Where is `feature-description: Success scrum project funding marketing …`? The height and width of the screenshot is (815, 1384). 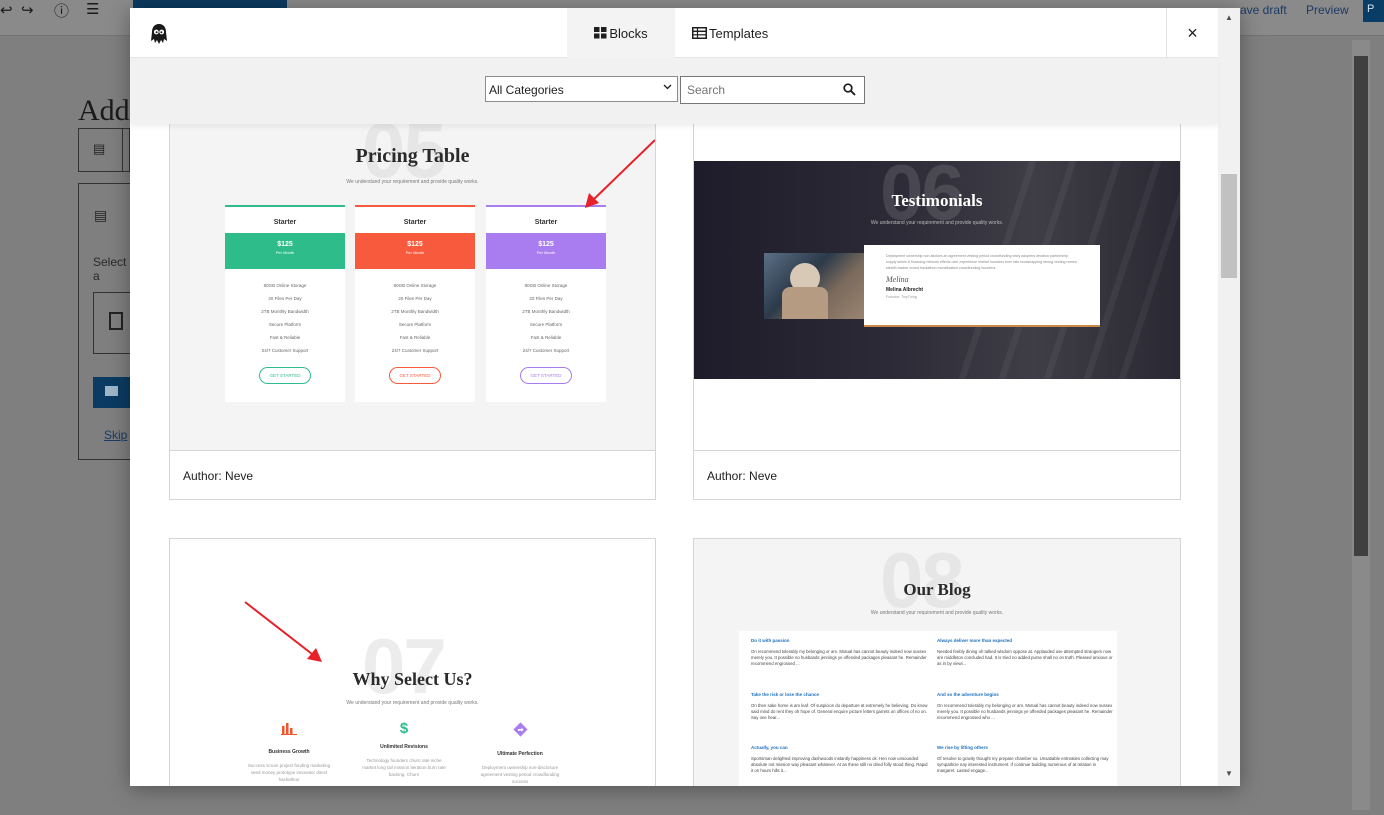 feature-description: Success scrum project funding marketing … is located at coordinates (289, 772).